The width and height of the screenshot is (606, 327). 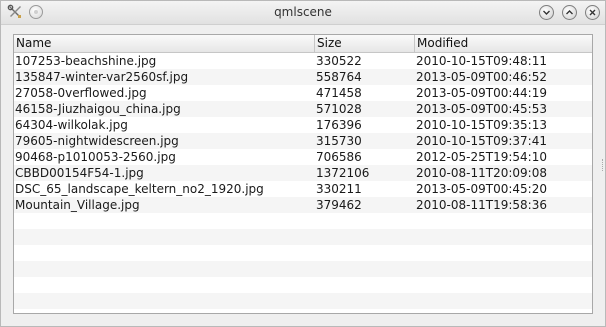 I want to click on cell-modified: 2013-05-09T00:45:20, so click(x=481, y=189).